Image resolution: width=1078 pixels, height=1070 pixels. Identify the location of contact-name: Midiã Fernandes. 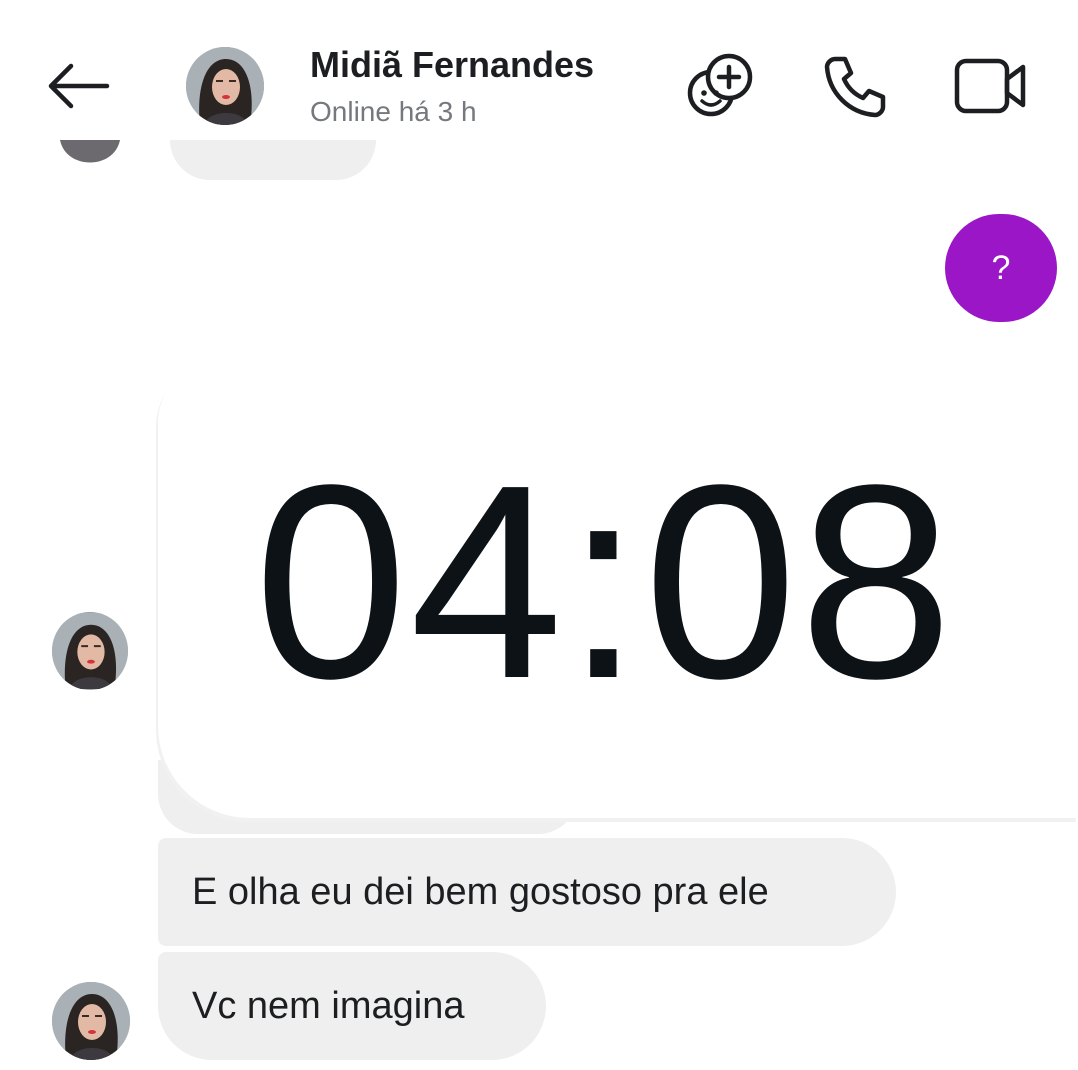
(452, 65).